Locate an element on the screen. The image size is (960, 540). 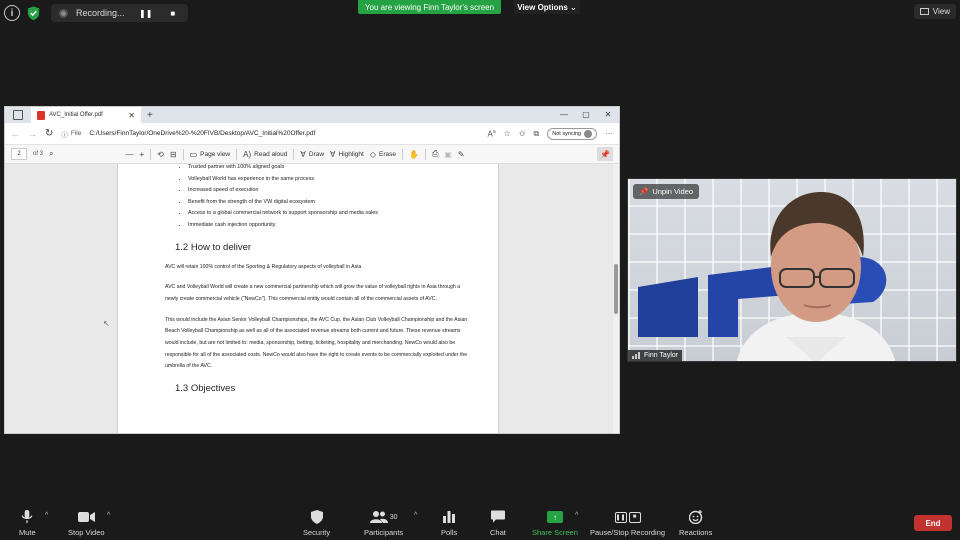
list-item: Immediate cash injection opportunity is located at coordinates (328, 226).